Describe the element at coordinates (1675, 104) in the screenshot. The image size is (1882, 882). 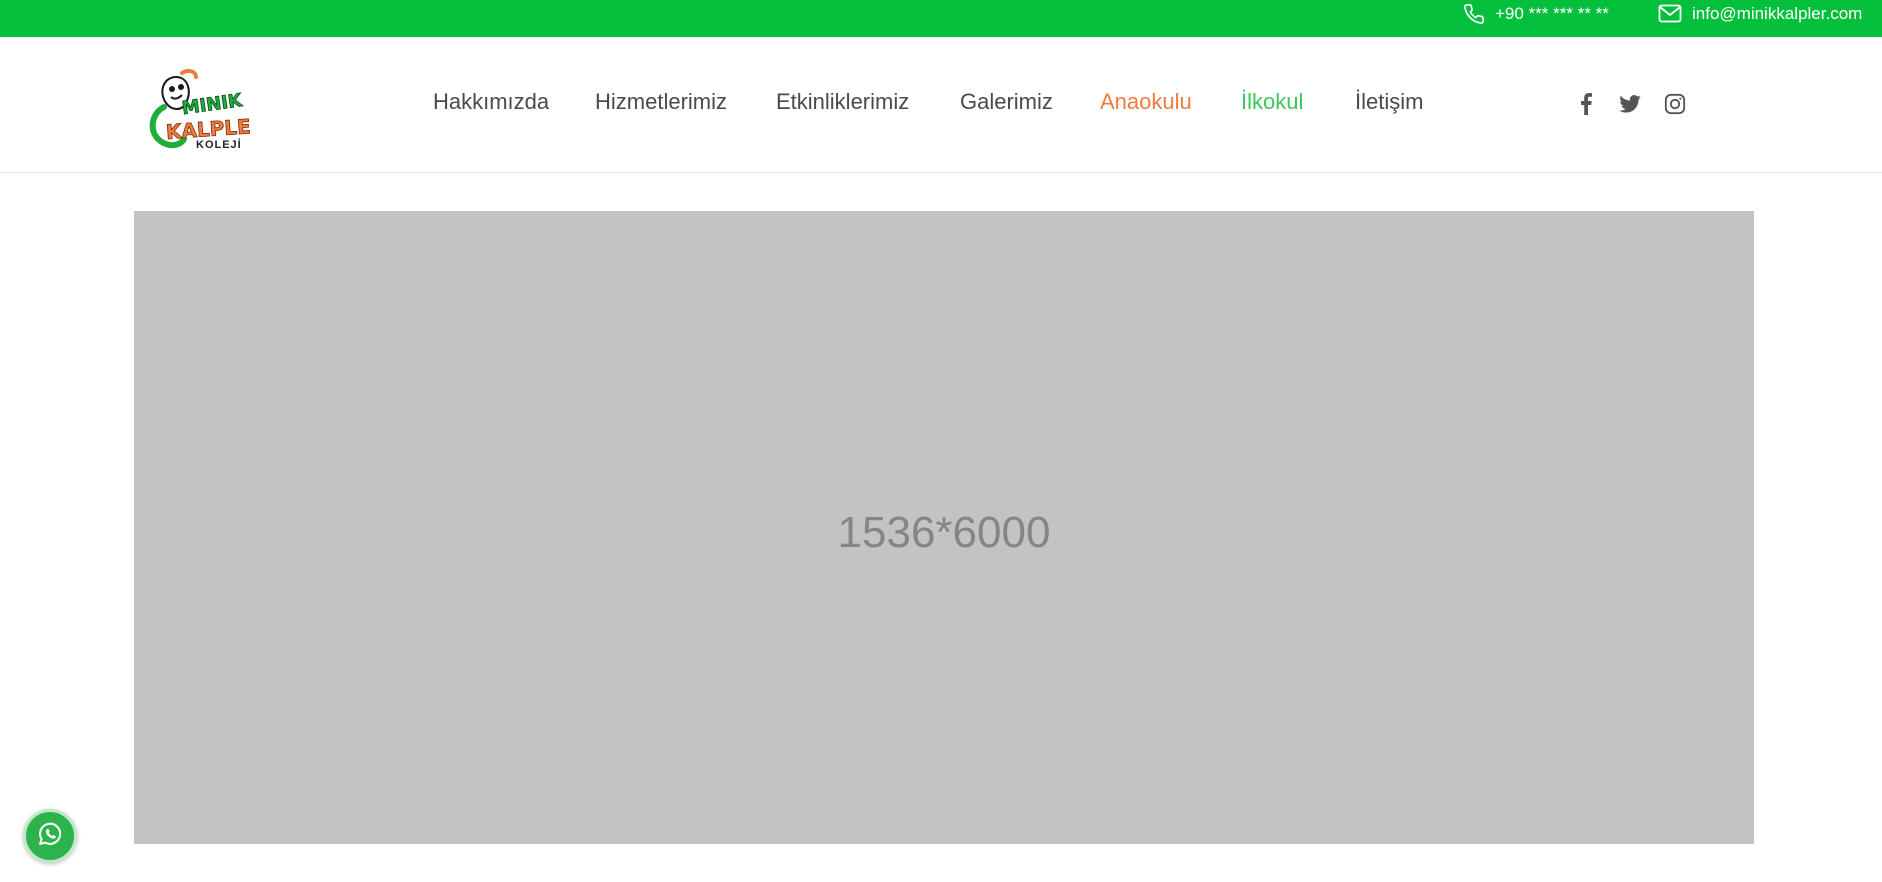
I see `instagram-icon` at that location.